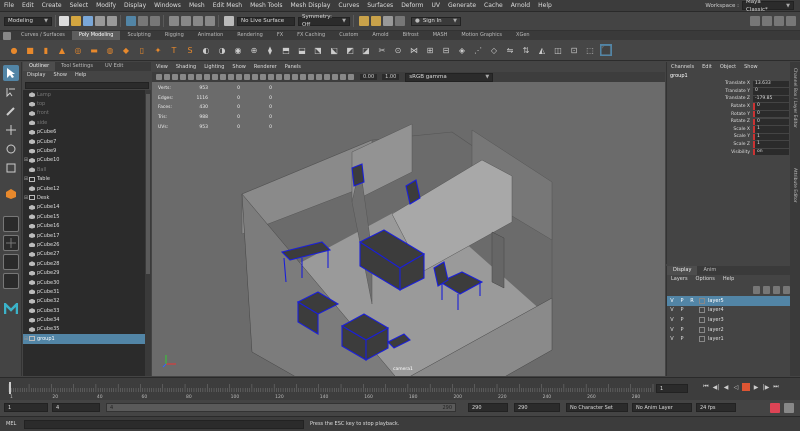 This screenshot has height=431, width=800. I want to click on bridge-icon: ⬓, so click(302, 50).